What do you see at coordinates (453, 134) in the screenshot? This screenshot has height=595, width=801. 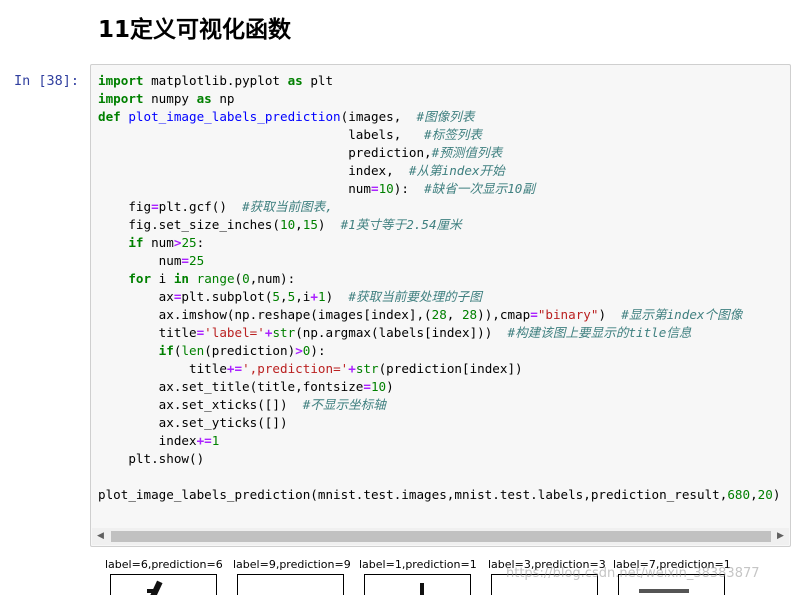 I see `code-token: #标签列表` at bounding box center [453, 134].